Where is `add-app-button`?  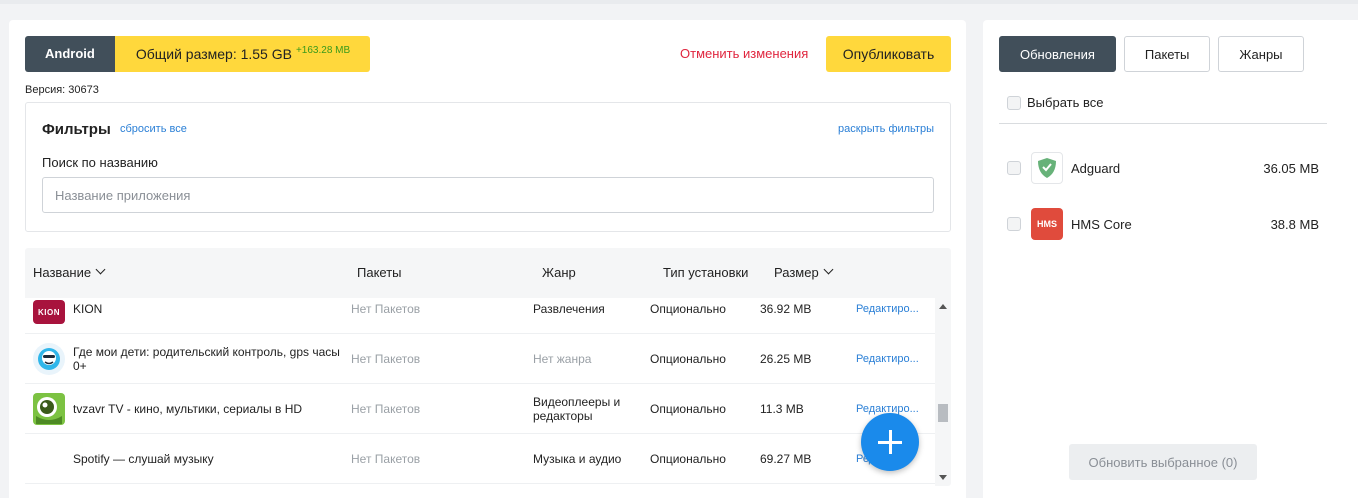 add-app-button is located at coordinates (890, 442).